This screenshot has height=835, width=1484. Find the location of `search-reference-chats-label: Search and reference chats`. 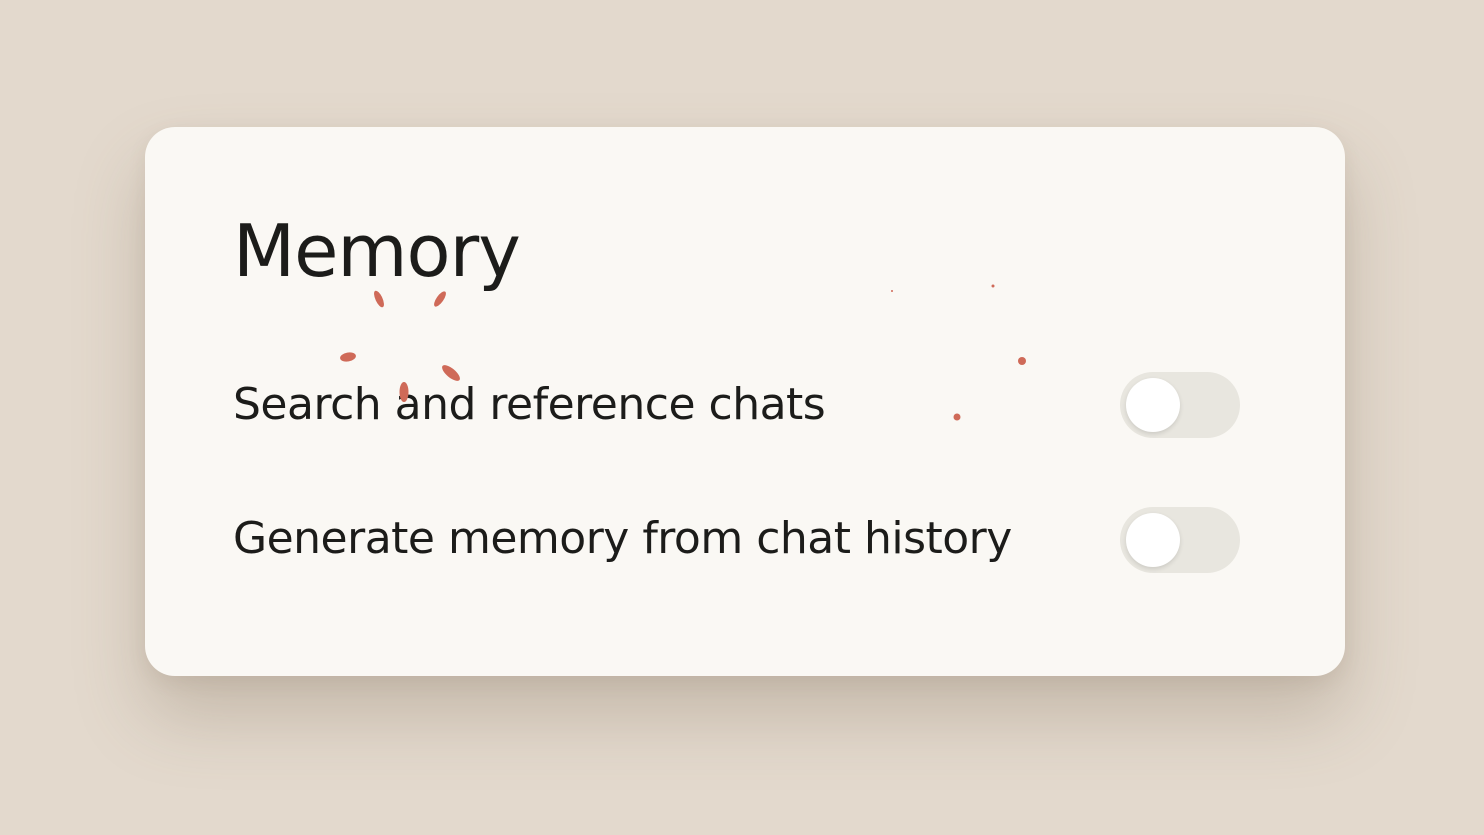

search-reference-chats-label: Search and reference chats is located at coordinates (529, 404).